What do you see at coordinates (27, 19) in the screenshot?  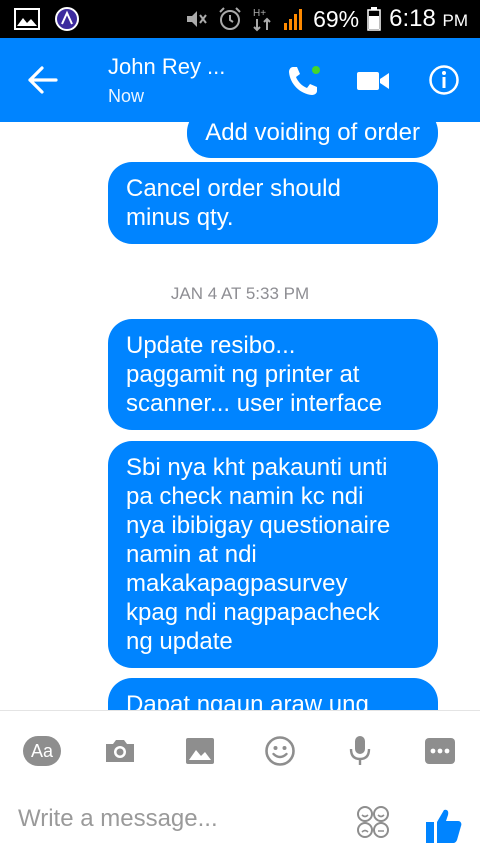 I see `image-notification-icon` at bounding box center [27, 19].